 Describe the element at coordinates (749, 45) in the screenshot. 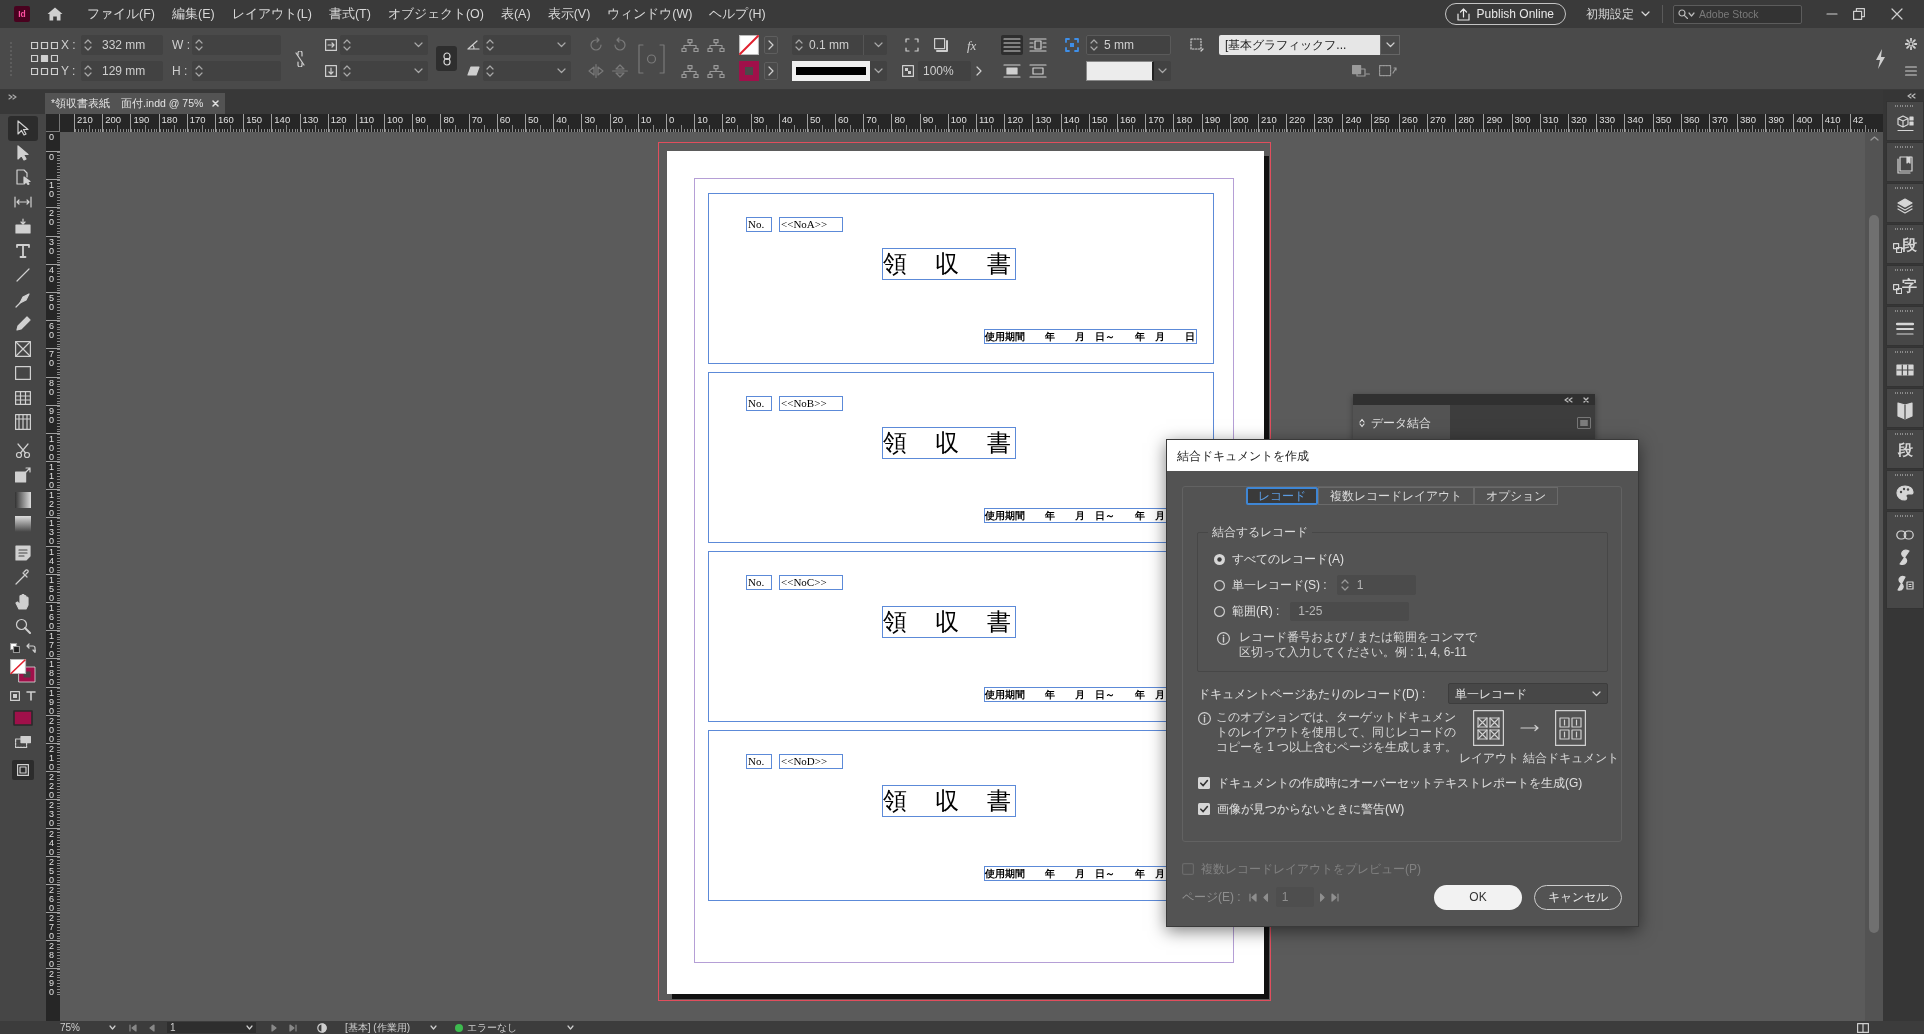

I see `fill-swatch-icon` at that location.